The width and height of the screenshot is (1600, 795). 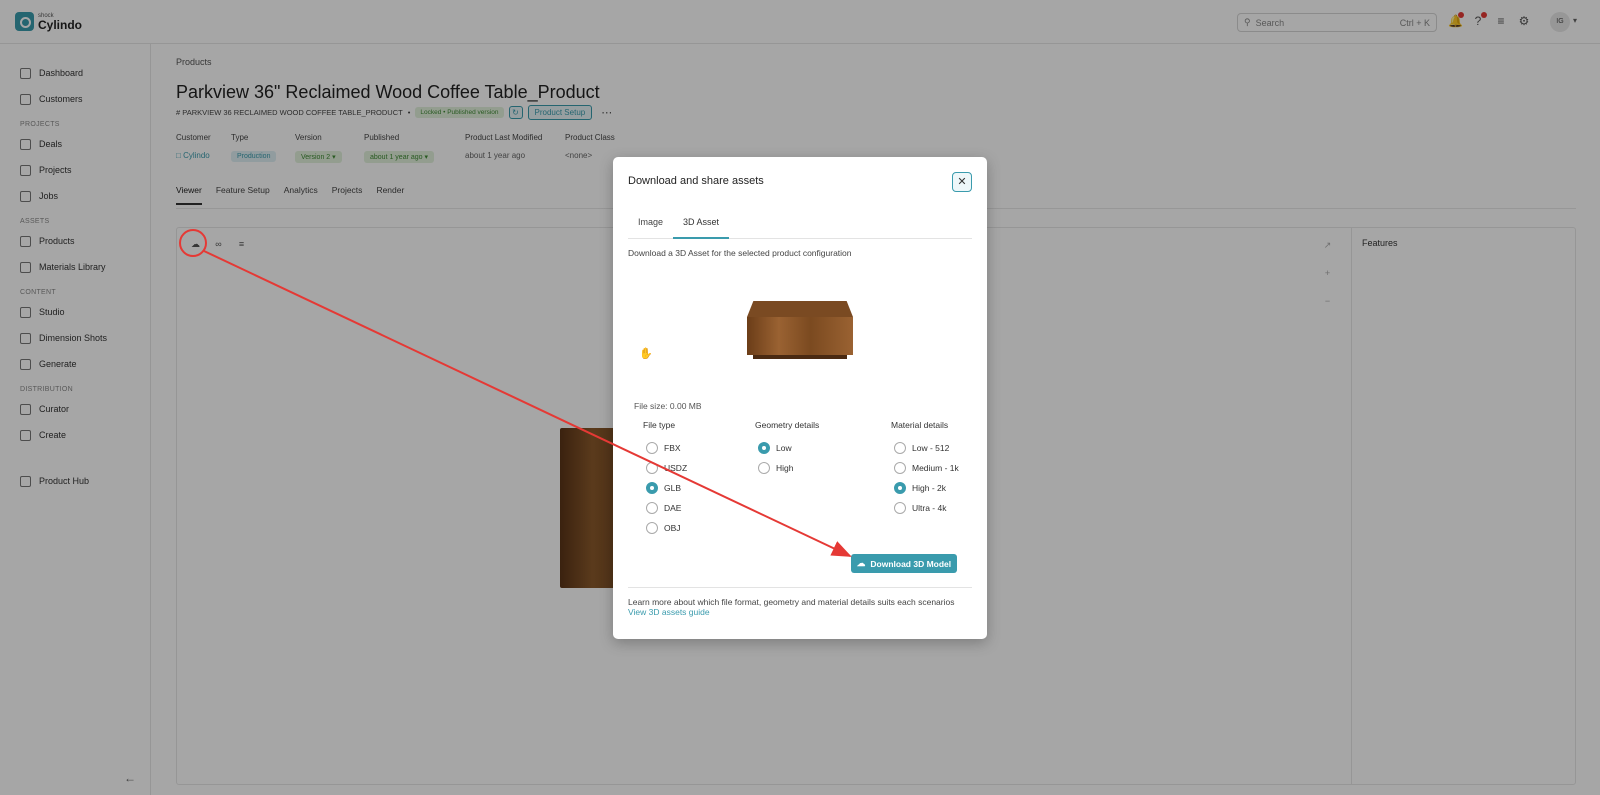 What do you see at coordinates (926, 508) in the screenshot?
I see `radio-material-ultra: Ultra - 4k` at bounding box center [926, 508].